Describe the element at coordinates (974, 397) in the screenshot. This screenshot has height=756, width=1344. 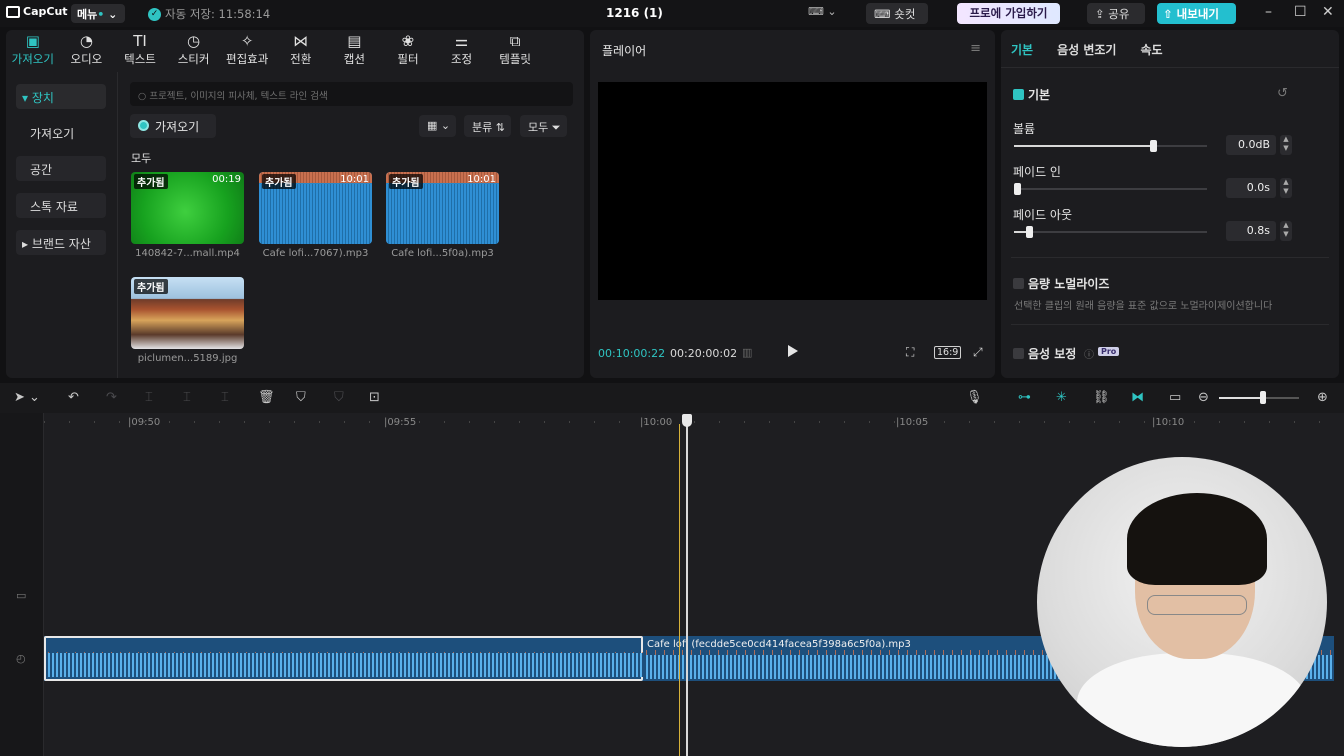
I see `microphone-icon: 🎙` at that location.